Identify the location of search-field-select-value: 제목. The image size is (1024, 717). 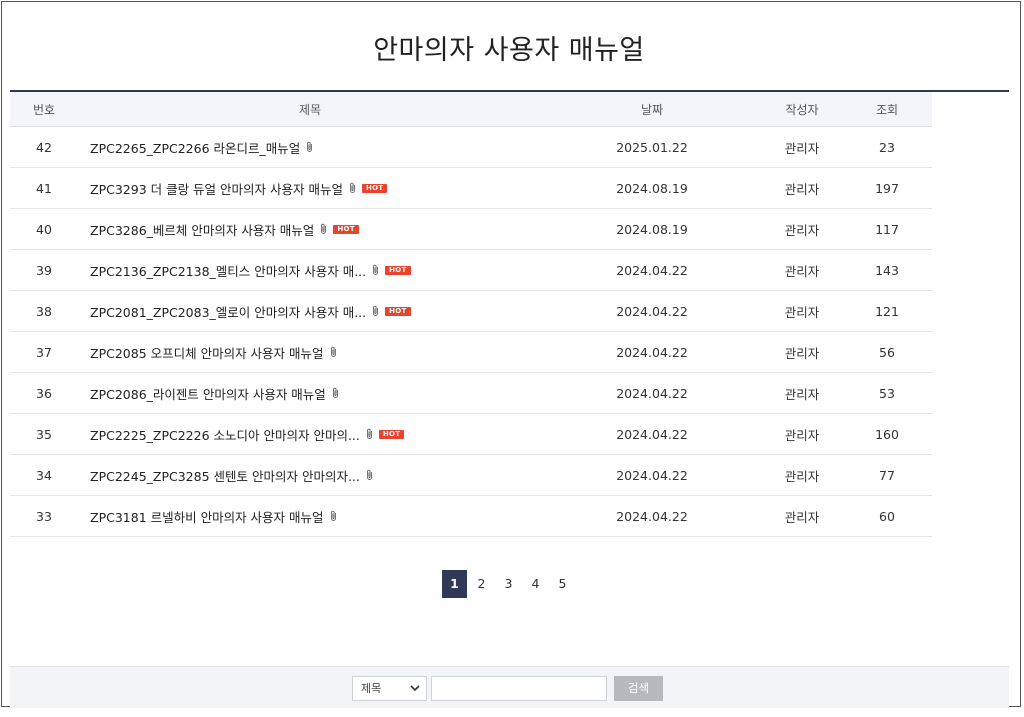
(371, 688).